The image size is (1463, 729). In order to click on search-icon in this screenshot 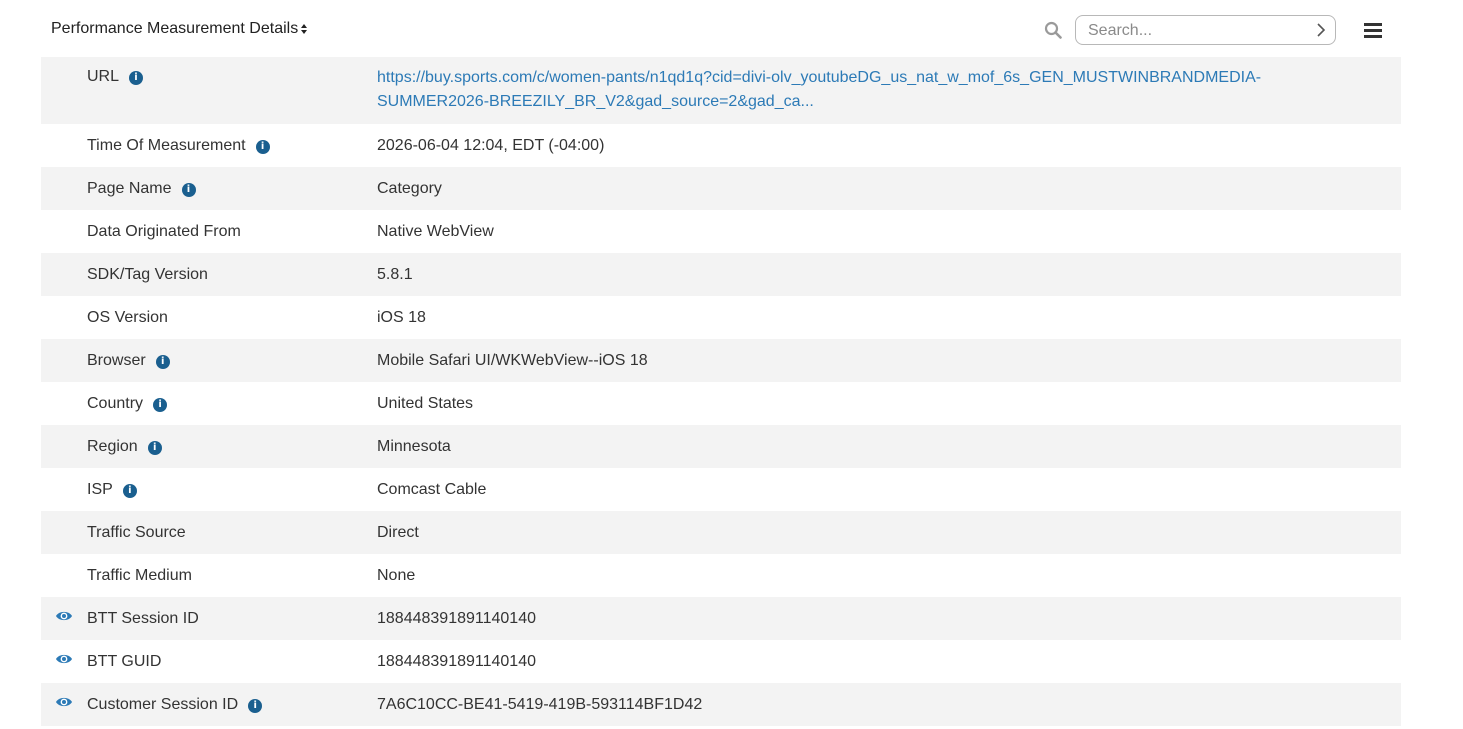, I will do `click(1053, 30)`.